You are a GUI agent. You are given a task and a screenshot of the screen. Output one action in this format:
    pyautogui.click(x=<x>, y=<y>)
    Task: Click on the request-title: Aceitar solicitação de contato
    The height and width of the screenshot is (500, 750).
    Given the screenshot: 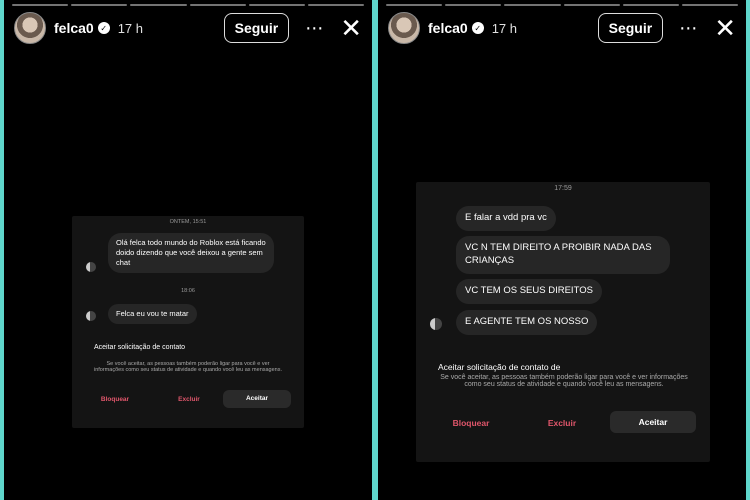 What is the action you would take?
    pyautogui.click(x=140, y=347)
    